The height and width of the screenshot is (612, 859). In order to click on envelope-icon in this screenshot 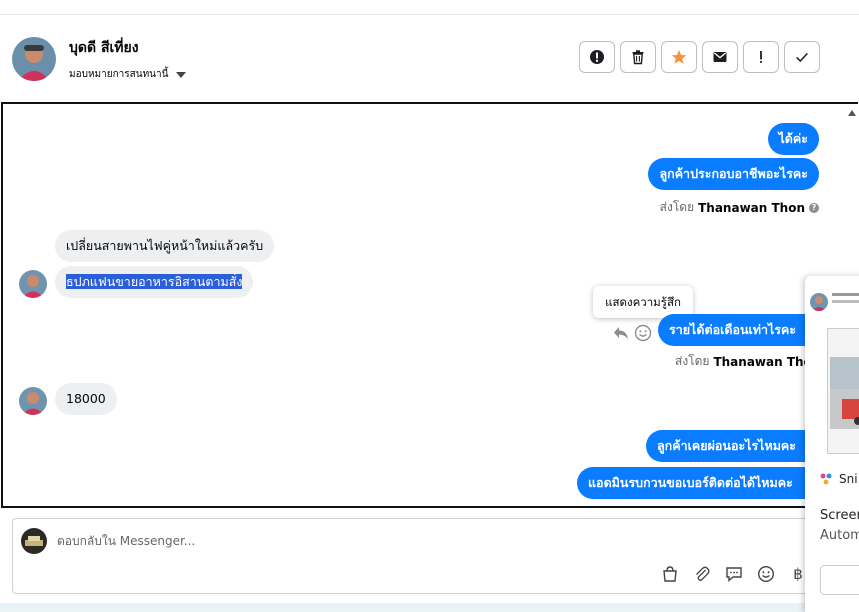, I will do `click(720, 57)`.